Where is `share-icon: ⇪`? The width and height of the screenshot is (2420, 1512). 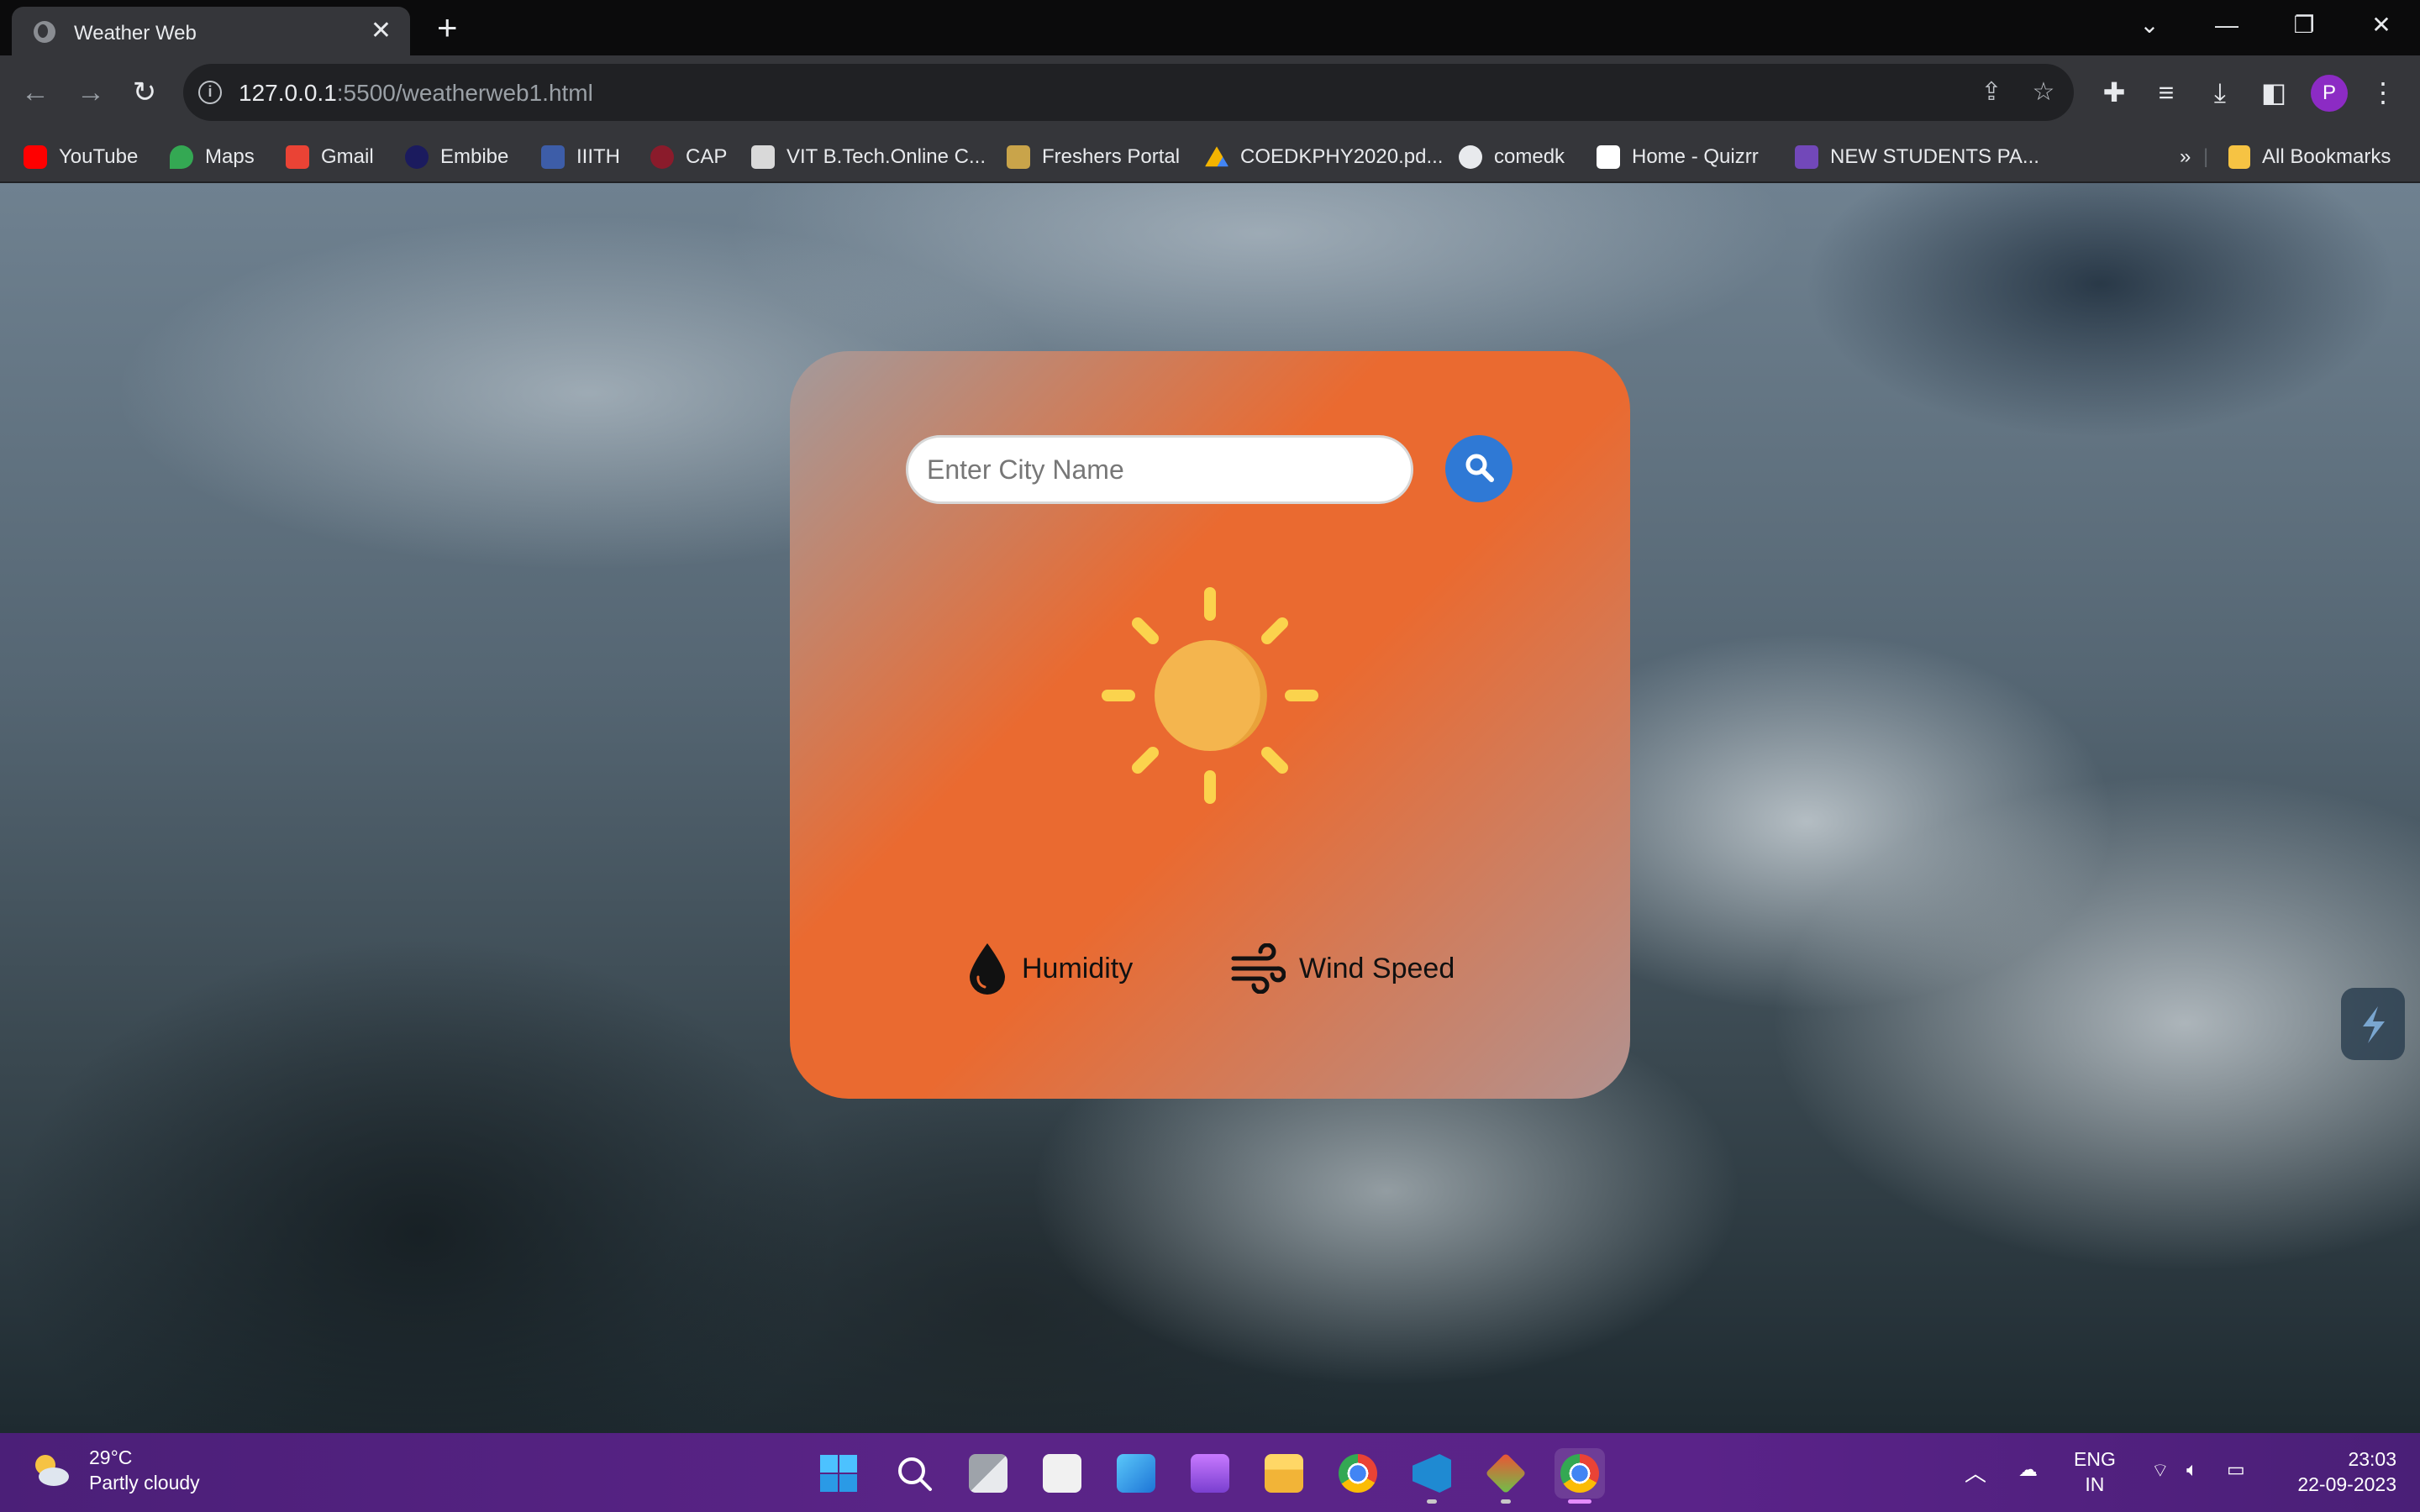
share-icon: ⇪ is located at coordinates (1991, 92).